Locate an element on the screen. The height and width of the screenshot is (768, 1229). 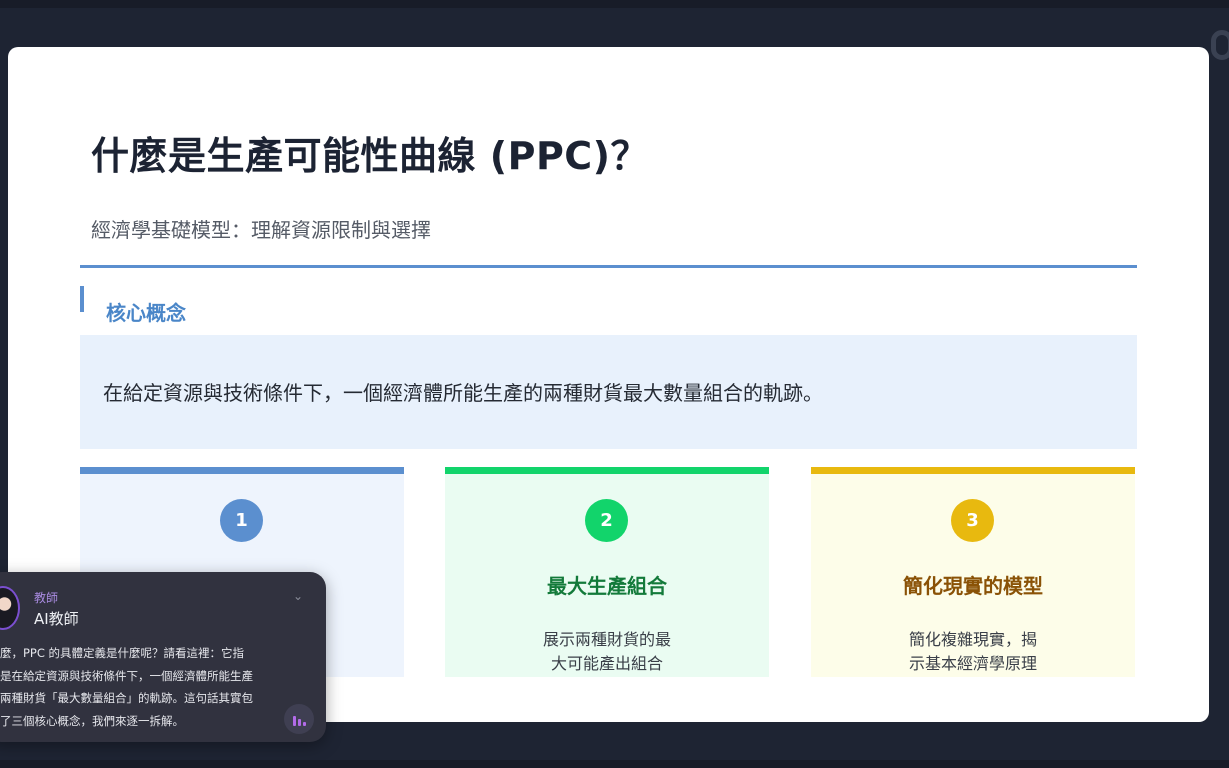
avatar is located at coordinates (10, 608).